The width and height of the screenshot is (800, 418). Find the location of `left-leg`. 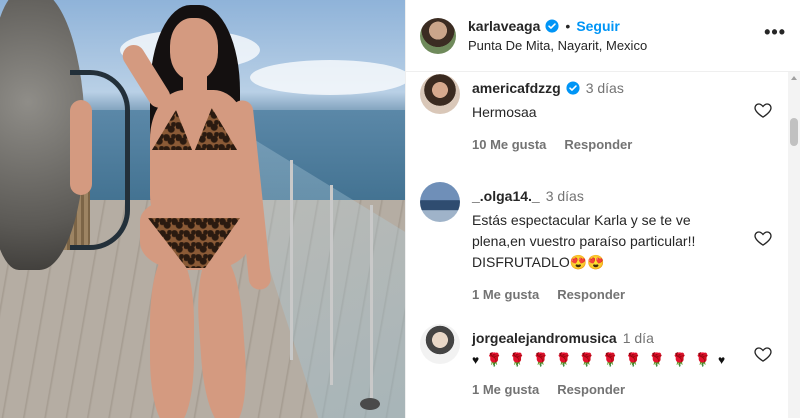

left-leg is located at coordinates (172, 336).